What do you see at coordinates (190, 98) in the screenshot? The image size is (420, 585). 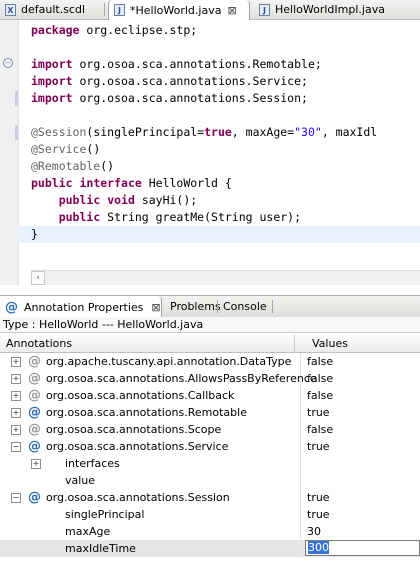 I see `code-token: org.osoa.sca.annotations.Session;` at bounding box center [190, 98].